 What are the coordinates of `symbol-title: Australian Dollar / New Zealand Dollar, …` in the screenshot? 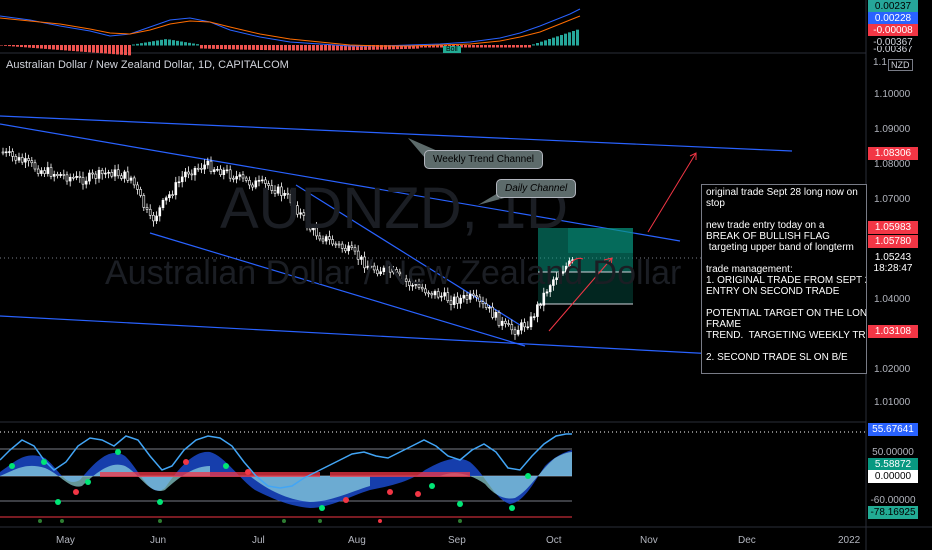 It's located at (147, 65).